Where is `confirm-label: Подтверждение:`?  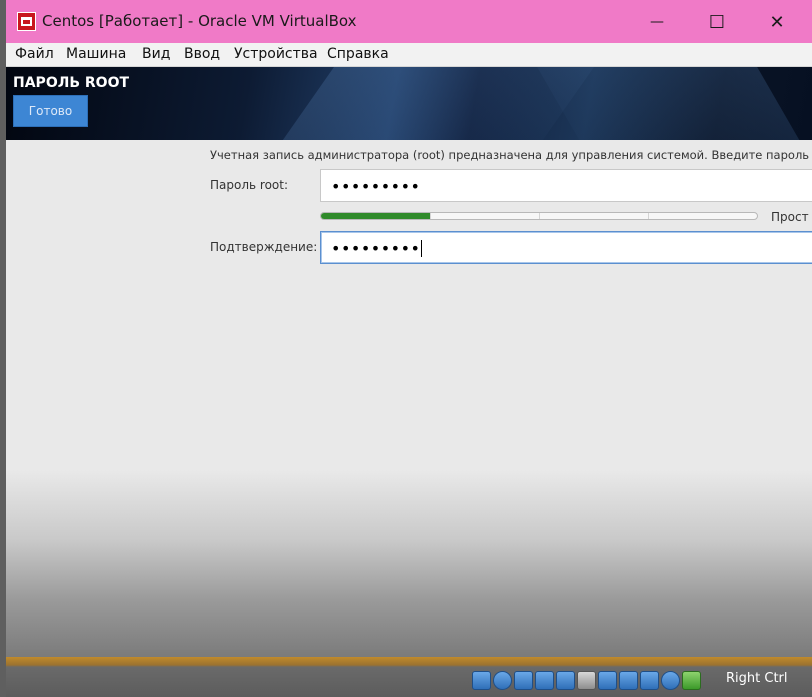
confirm-label: Подтверждение: is located at coordinates (264, 247).